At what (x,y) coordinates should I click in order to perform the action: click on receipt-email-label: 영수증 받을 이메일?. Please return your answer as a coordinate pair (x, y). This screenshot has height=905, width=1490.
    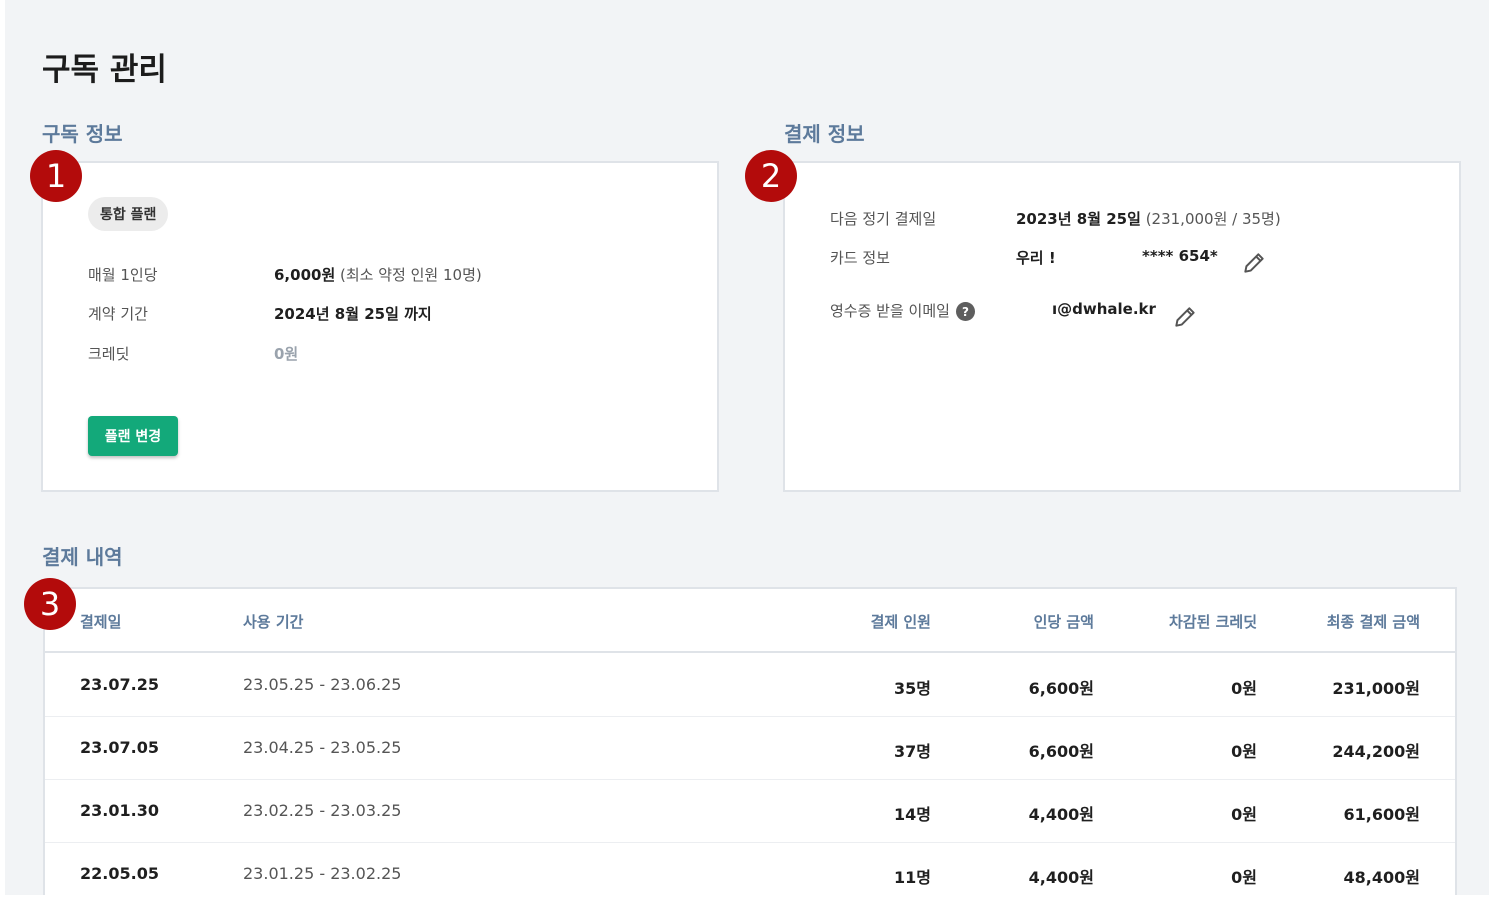
    Looking at the image, I should click on (902, 310).